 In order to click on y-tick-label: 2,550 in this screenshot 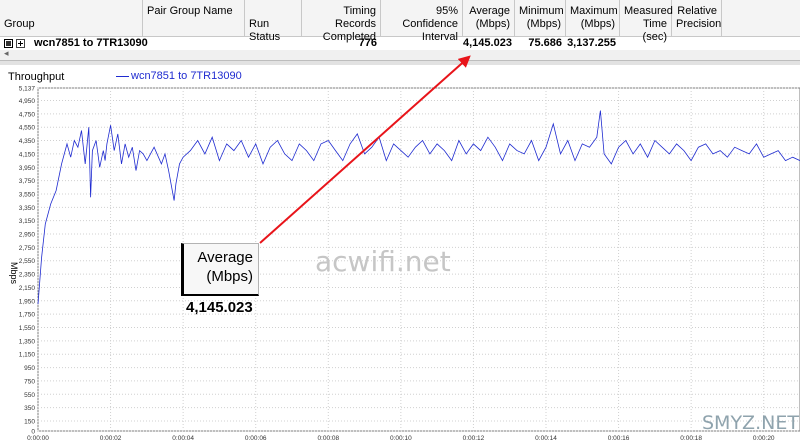, I will do `click(27, 261)`.